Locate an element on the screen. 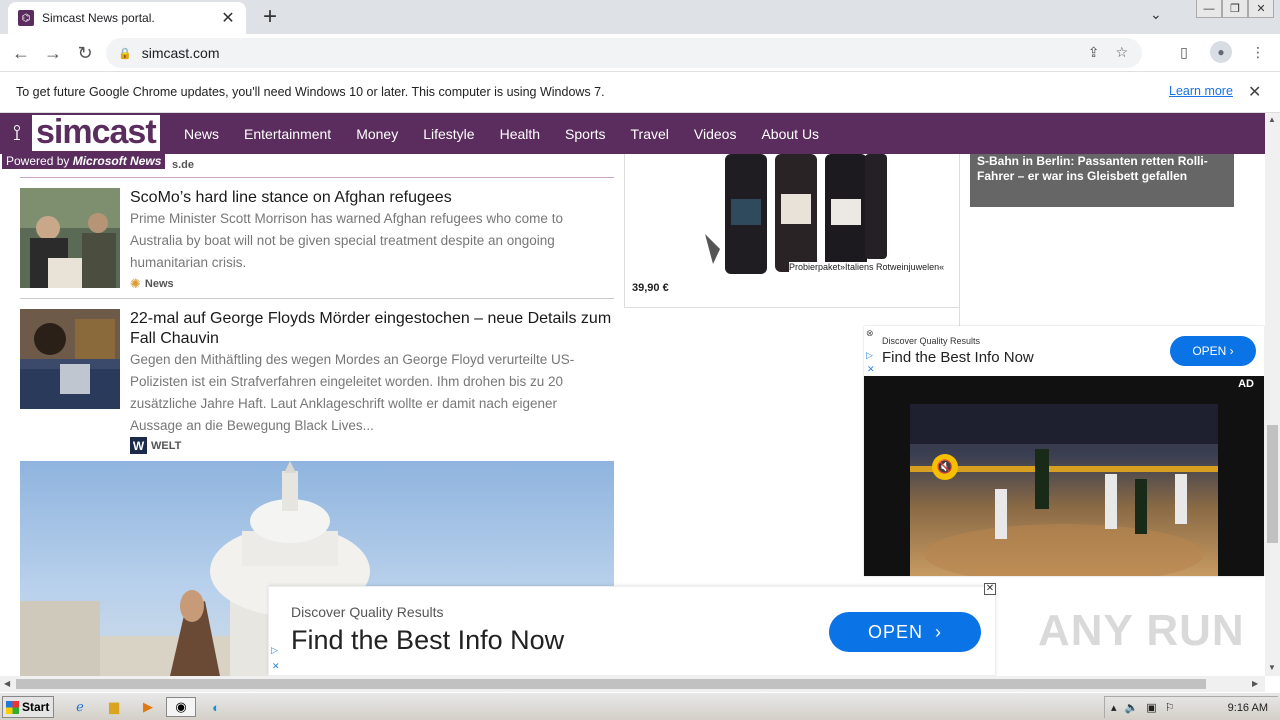 The image size is (1280, 720). url-text: simcast.com is located at coordinates (180, 53).